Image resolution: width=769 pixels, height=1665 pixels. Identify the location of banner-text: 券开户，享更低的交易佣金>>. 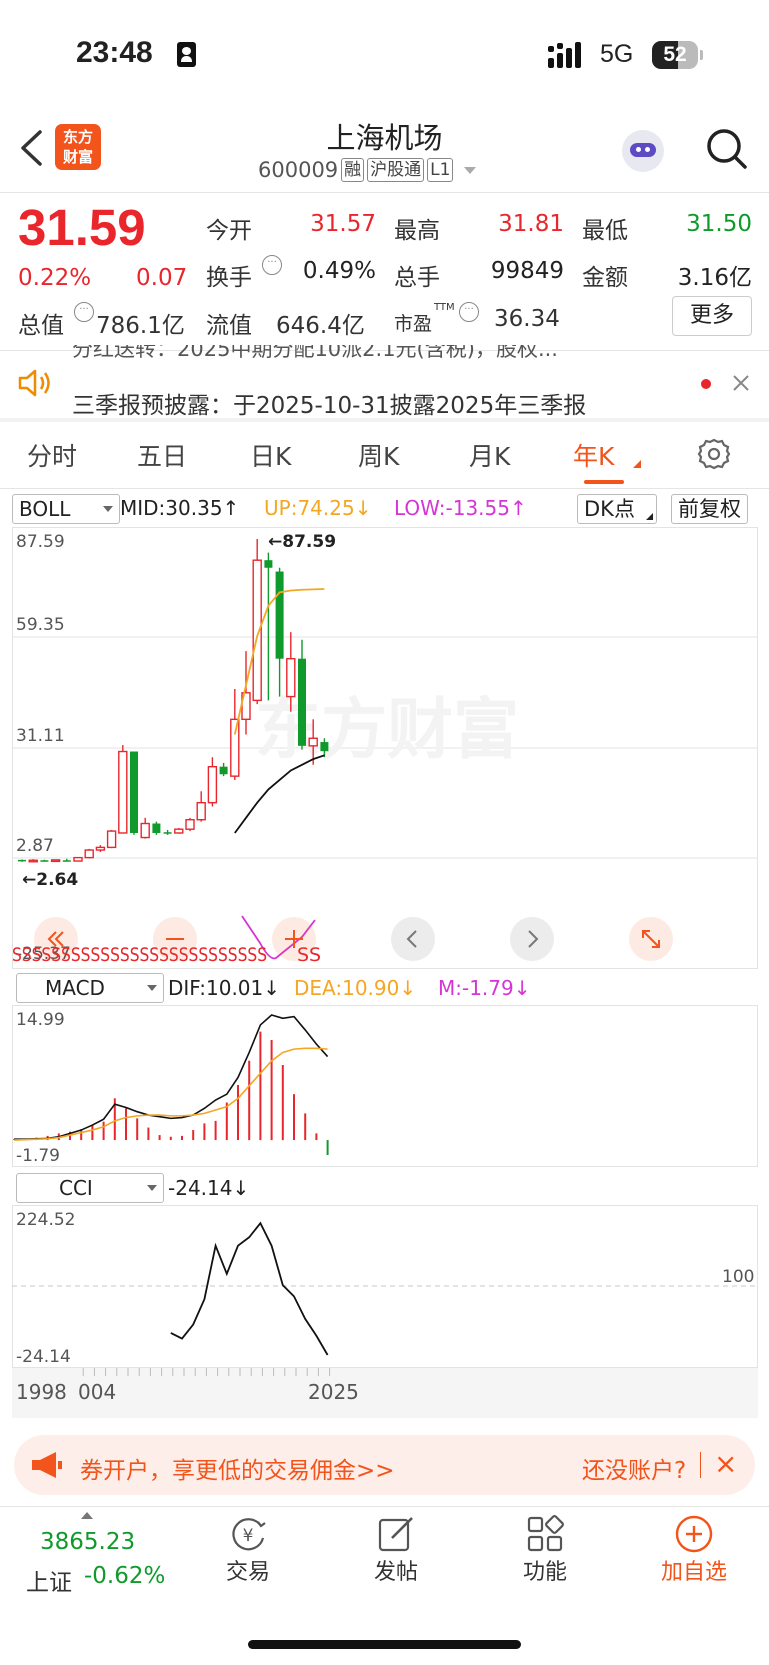
(237, 1468).